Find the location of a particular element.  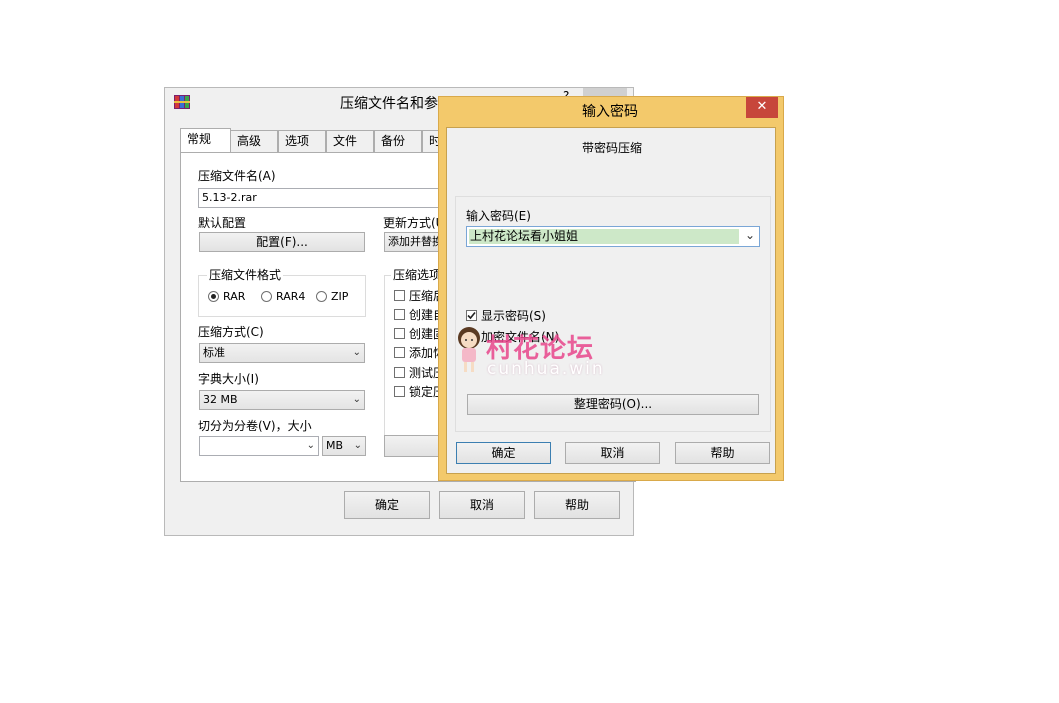

tab-general: 常规 is located at coordinates (205, 140).